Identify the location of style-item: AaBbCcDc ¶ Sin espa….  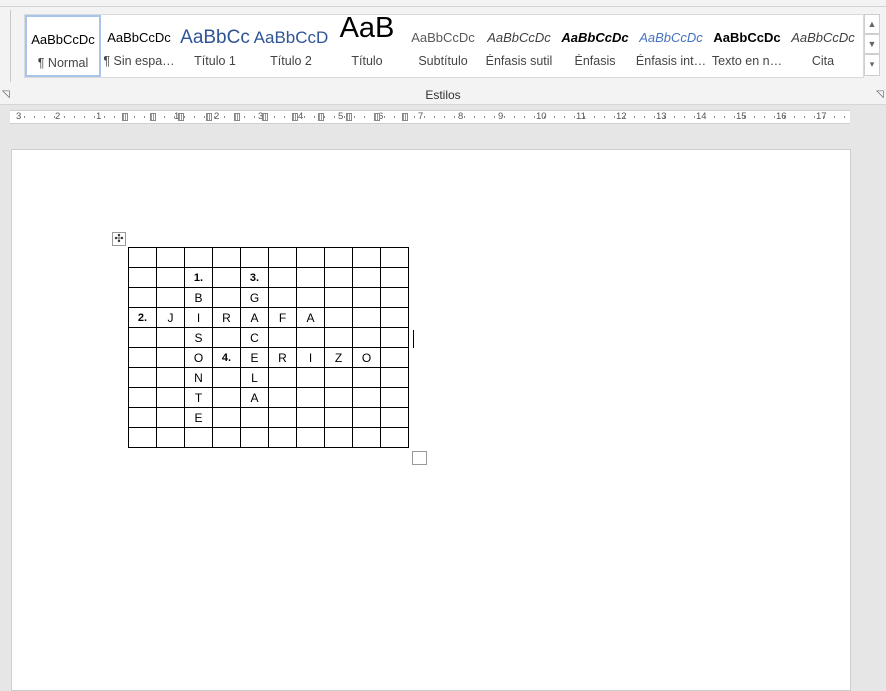
(139, 46).